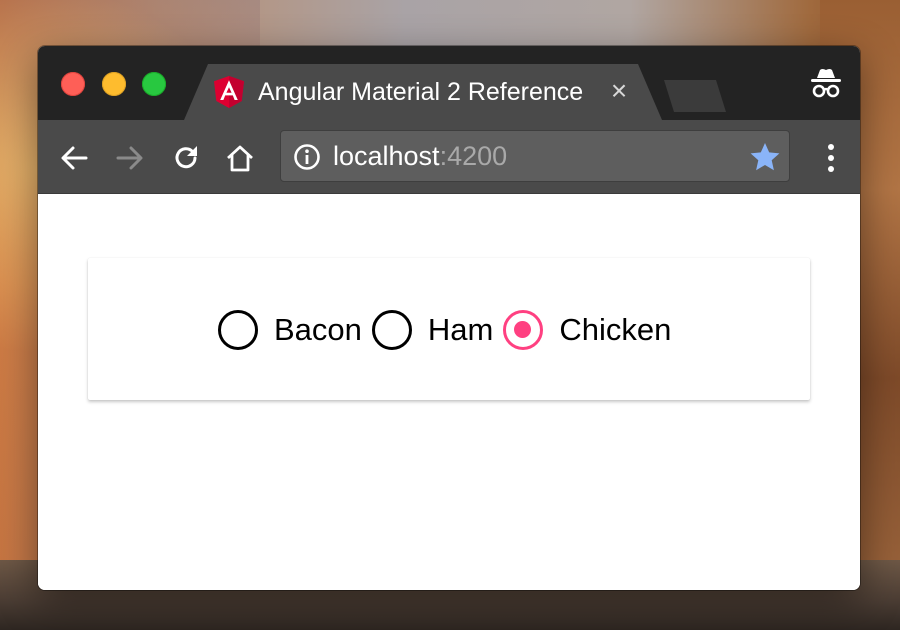 The width and height of the screenshot is (900, 630). Describe the element at coordinates (765, 157) in the screenshot. I see `bookmark-star-icon` at that location.